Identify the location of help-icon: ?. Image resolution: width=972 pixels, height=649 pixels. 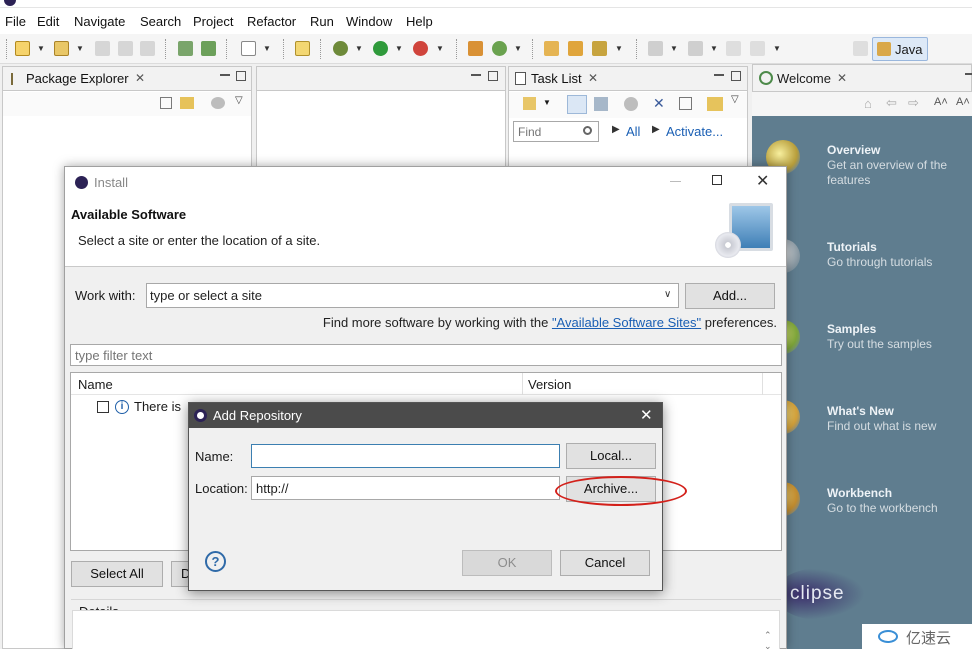
(215, 561).